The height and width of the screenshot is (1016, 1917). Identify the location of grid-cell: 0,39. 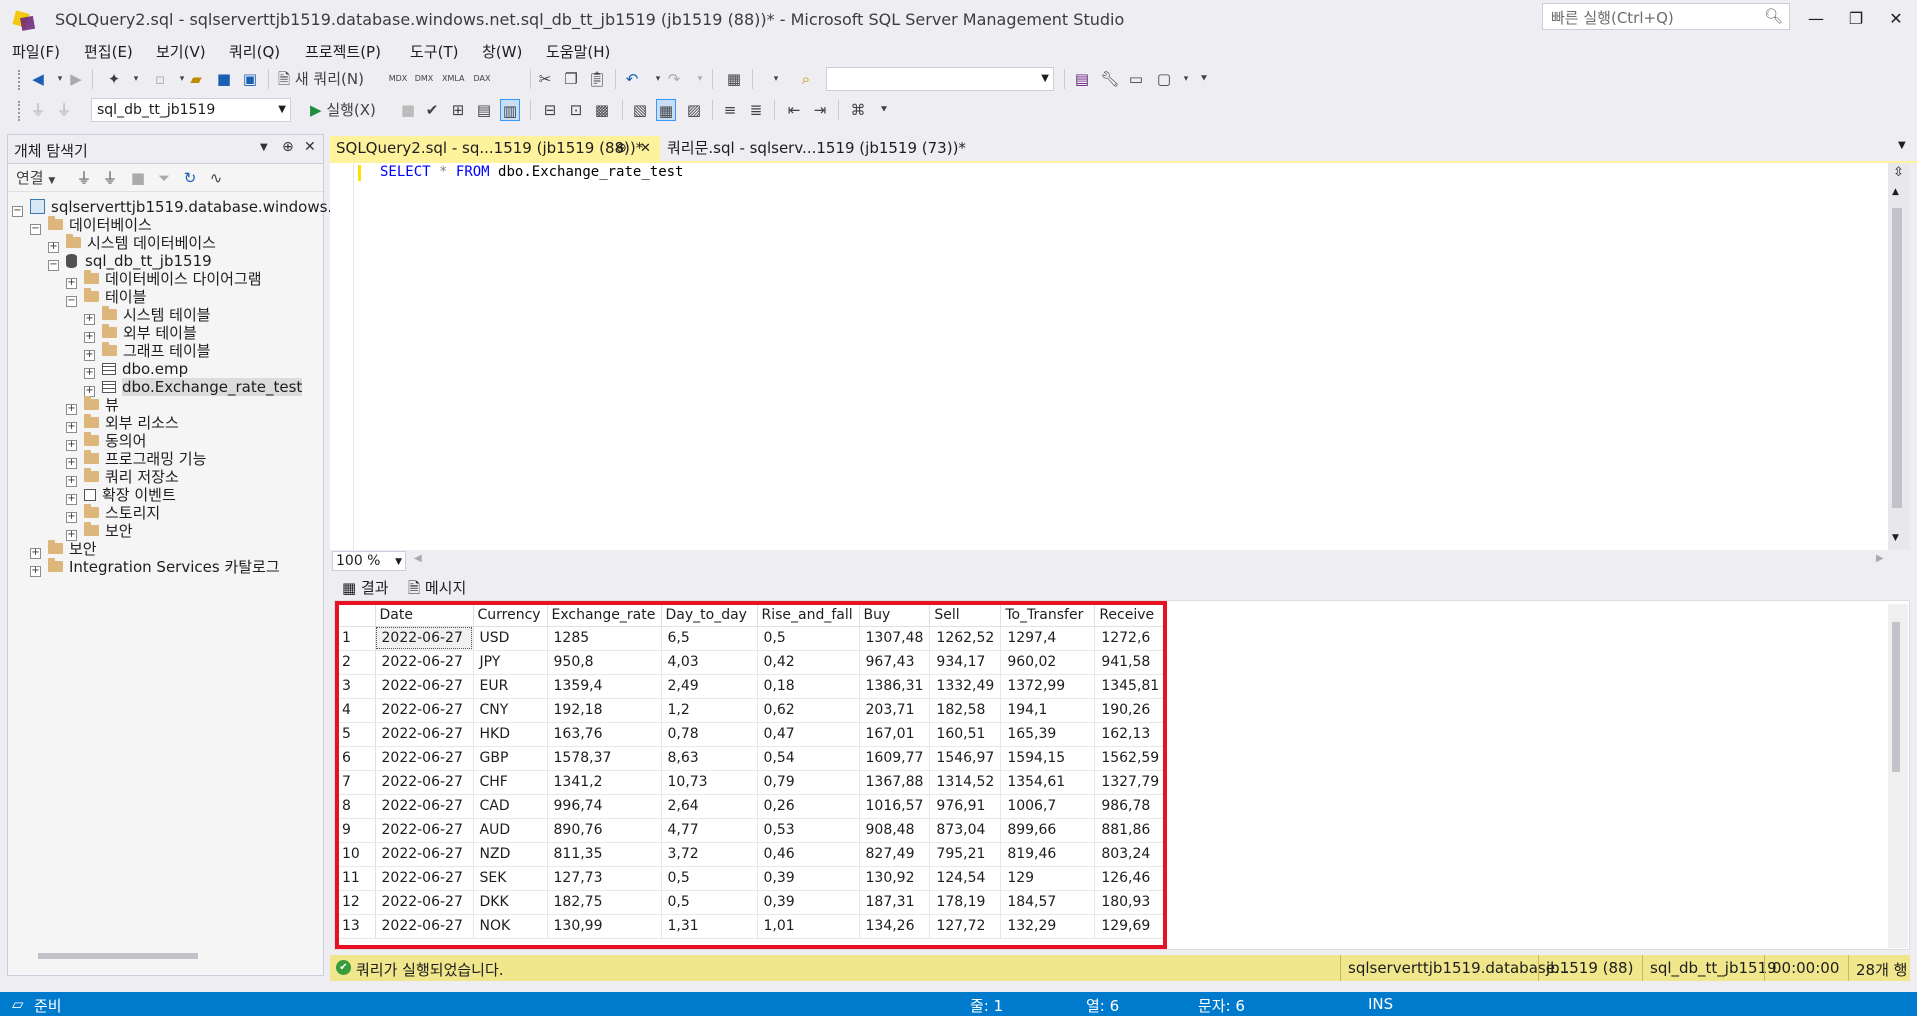
(808, 878).